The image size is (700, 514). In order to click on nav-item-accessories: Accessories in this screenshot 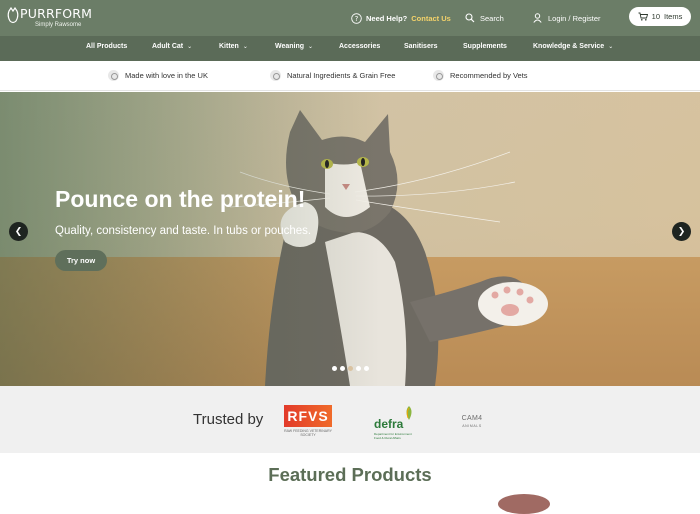, I will do `click(359, 46)`.